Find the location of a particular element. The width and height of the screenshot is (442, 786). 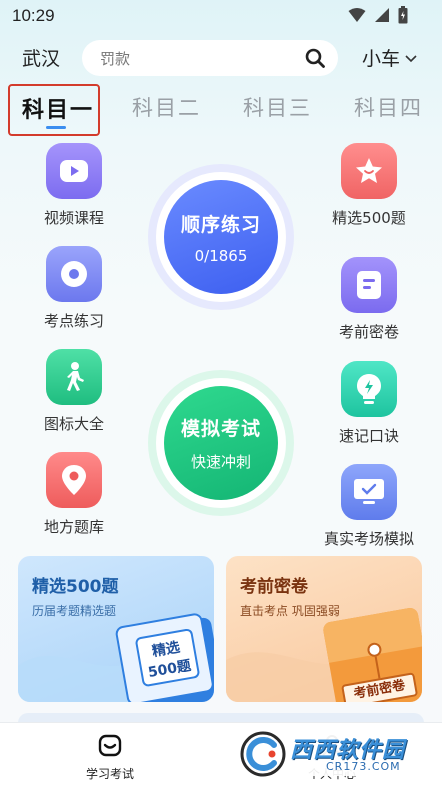

feature-key-point-practice: 考点练习 is located at coordinates (74, 288).